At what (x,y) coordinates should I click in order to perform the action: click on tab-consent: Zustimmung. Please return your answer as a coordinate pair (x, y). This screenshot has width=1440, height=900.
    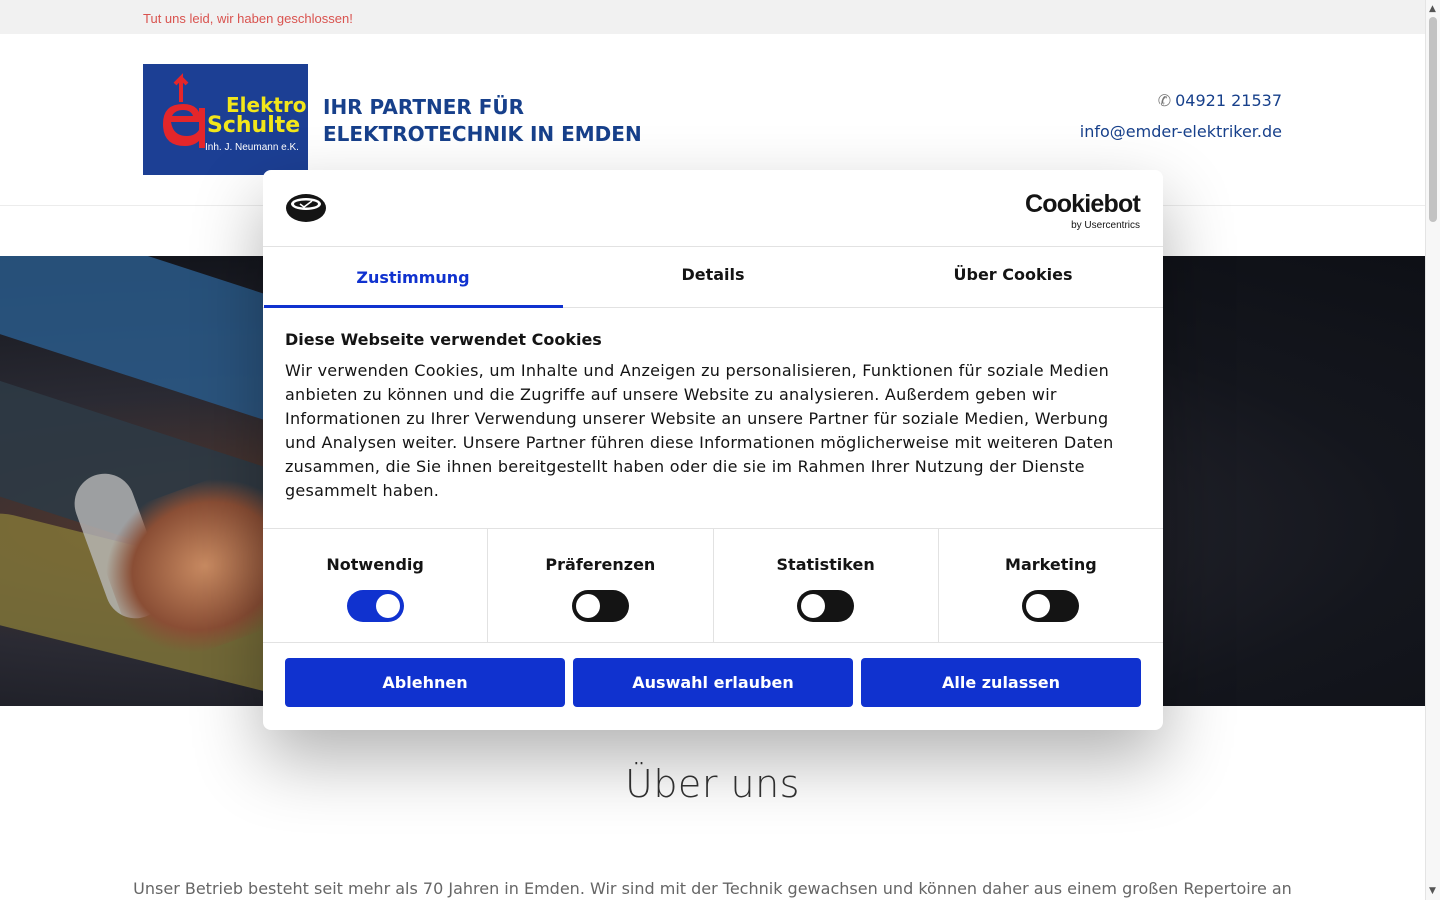
    Looking at the image, I should click on (413, 277).